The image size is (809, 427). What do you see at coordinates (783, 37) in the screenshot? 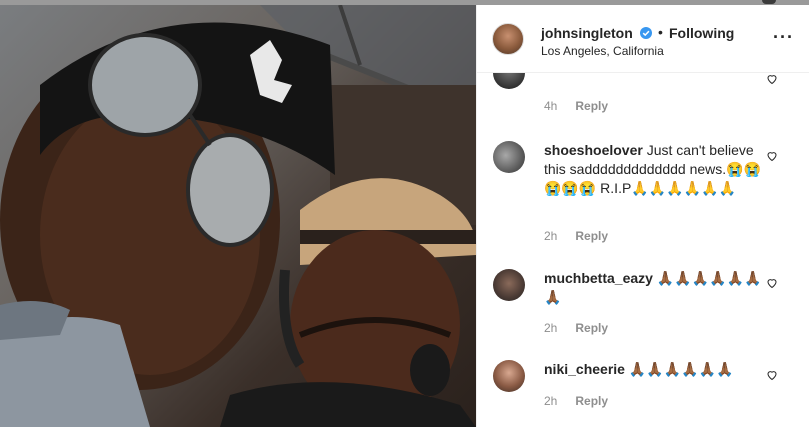
I see `more-options-icon: ···` at bounding box center [783, 37].